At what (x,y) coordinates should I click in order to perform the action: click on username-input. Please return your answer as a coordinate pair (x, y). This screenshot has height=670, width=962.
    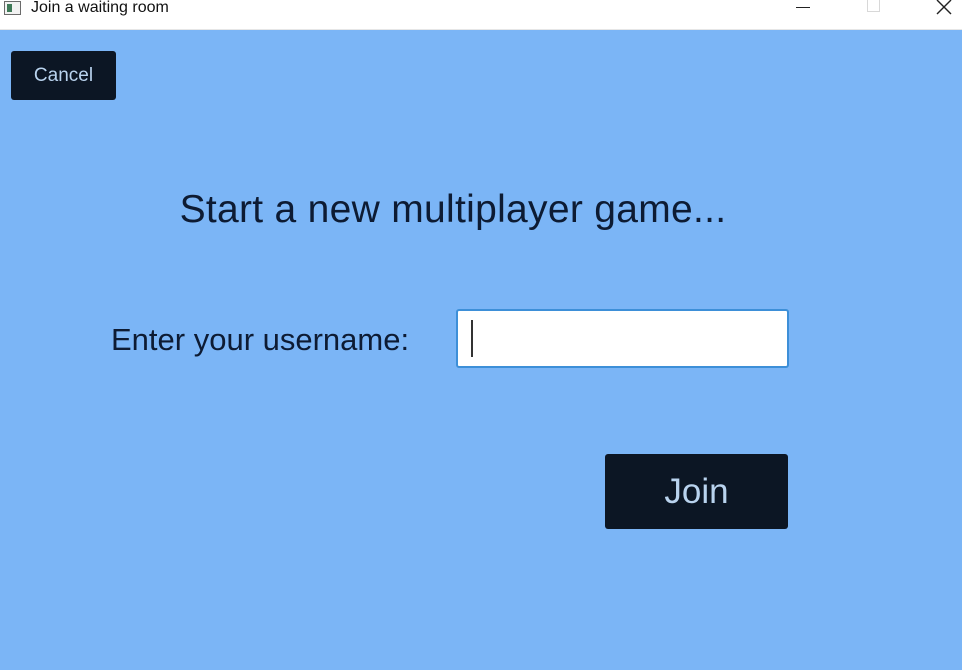
    Looking at the image, I should click on (622, 338).